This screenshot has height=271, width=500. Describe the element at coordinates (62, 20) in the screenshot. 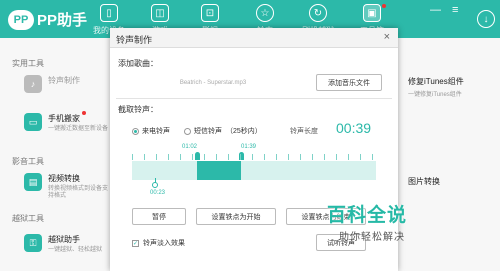

I see `logo-text: PP助手` at that location.